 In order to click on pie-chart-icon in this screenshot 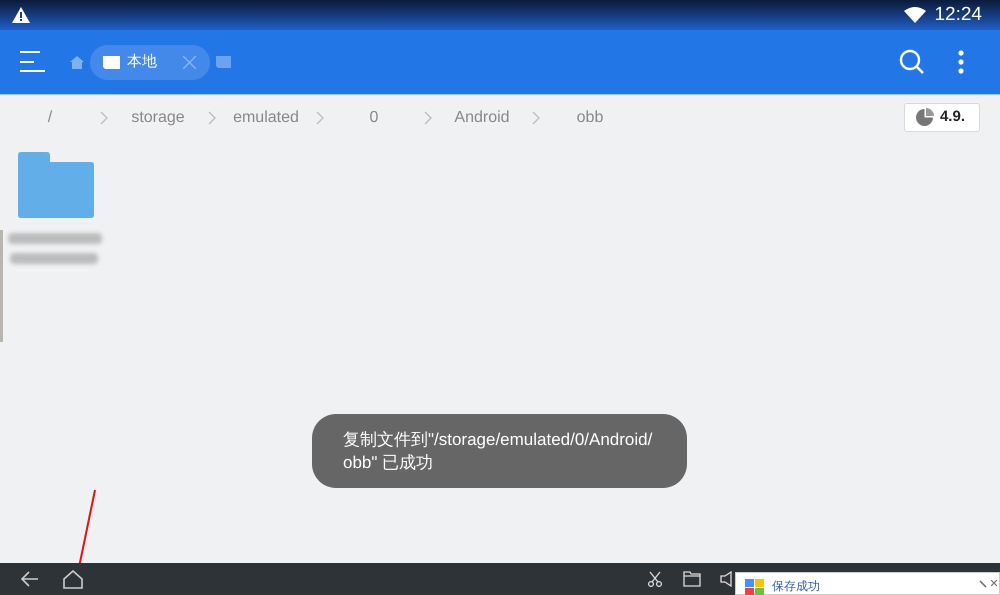, I will do `click(924, 117)`.